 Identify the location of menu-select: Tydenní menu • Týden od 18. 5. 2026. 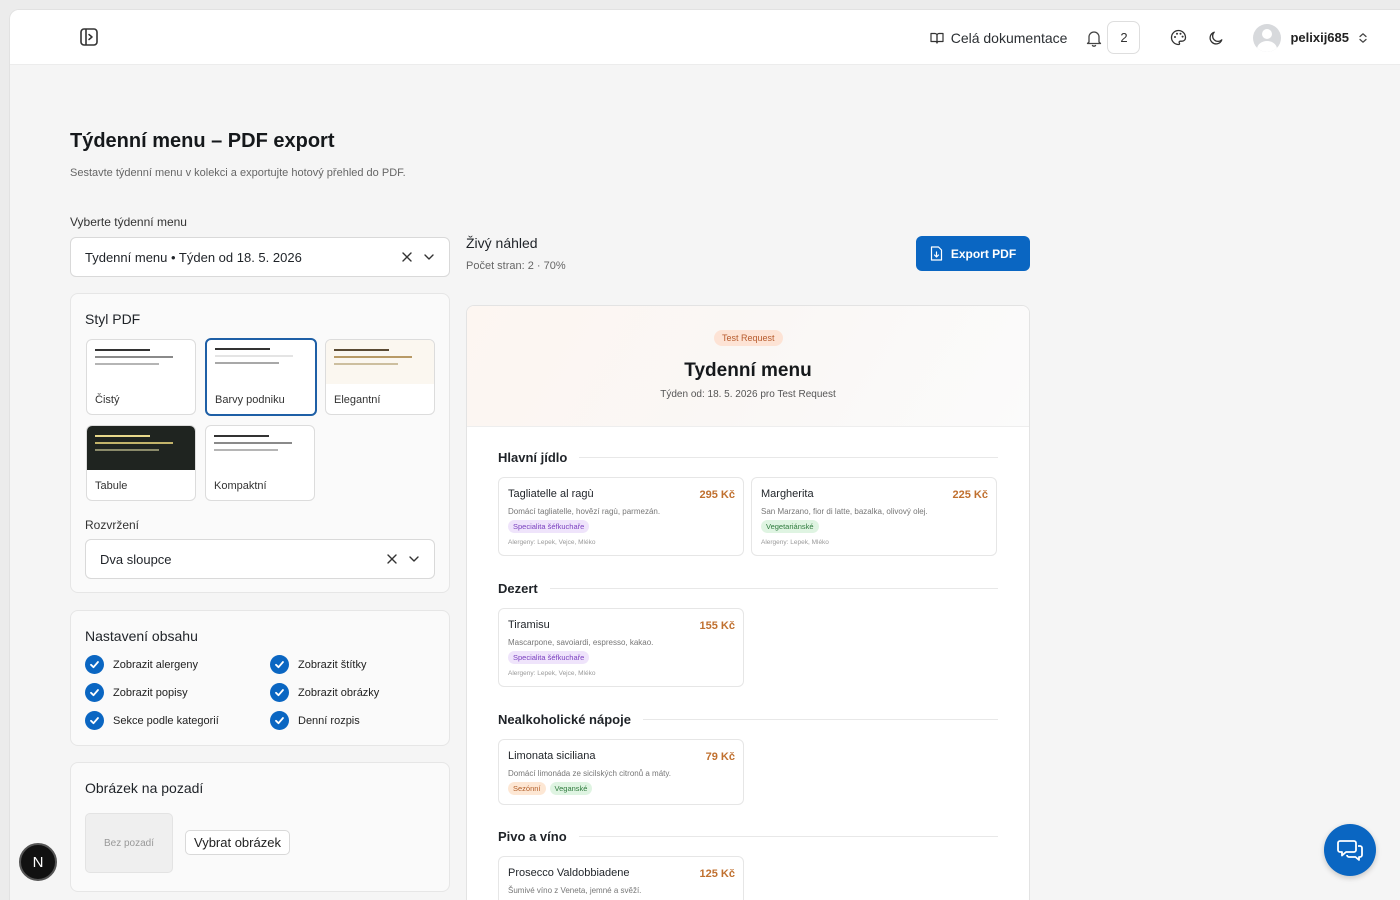
(260, 257).